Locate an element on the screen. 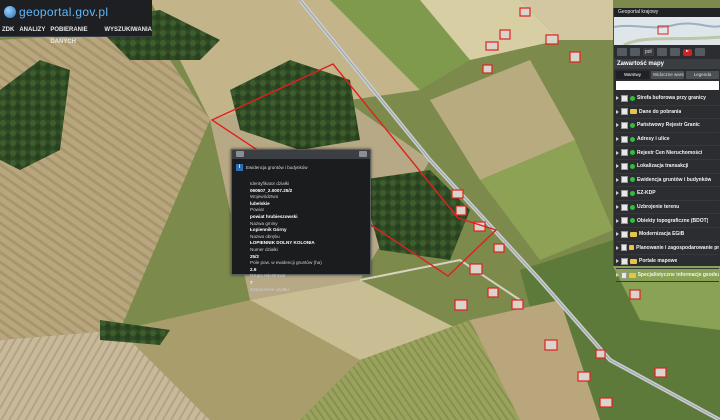 The image size is (720, 420). layer-search-input is located at coordinates (667, 85).